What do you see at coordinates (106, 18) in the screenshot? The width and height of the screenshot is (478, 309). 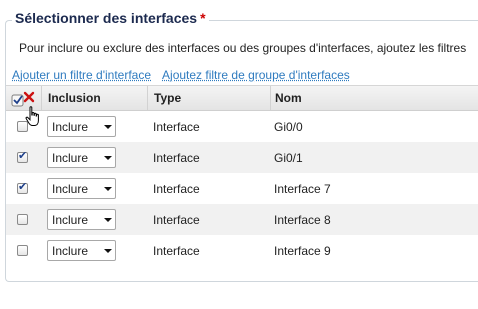 I see `section-title-text: Sélectionner des interfaces` at bounding box center [106, 18].